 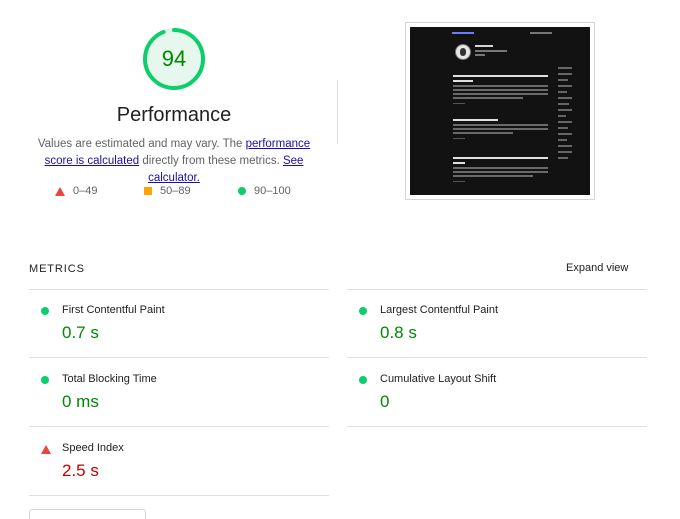 What do you see at coordinates (438, 379) in the screenshot?
I see `metric-name: Cumulative Layout Shift` at bounding box center [438, 379].